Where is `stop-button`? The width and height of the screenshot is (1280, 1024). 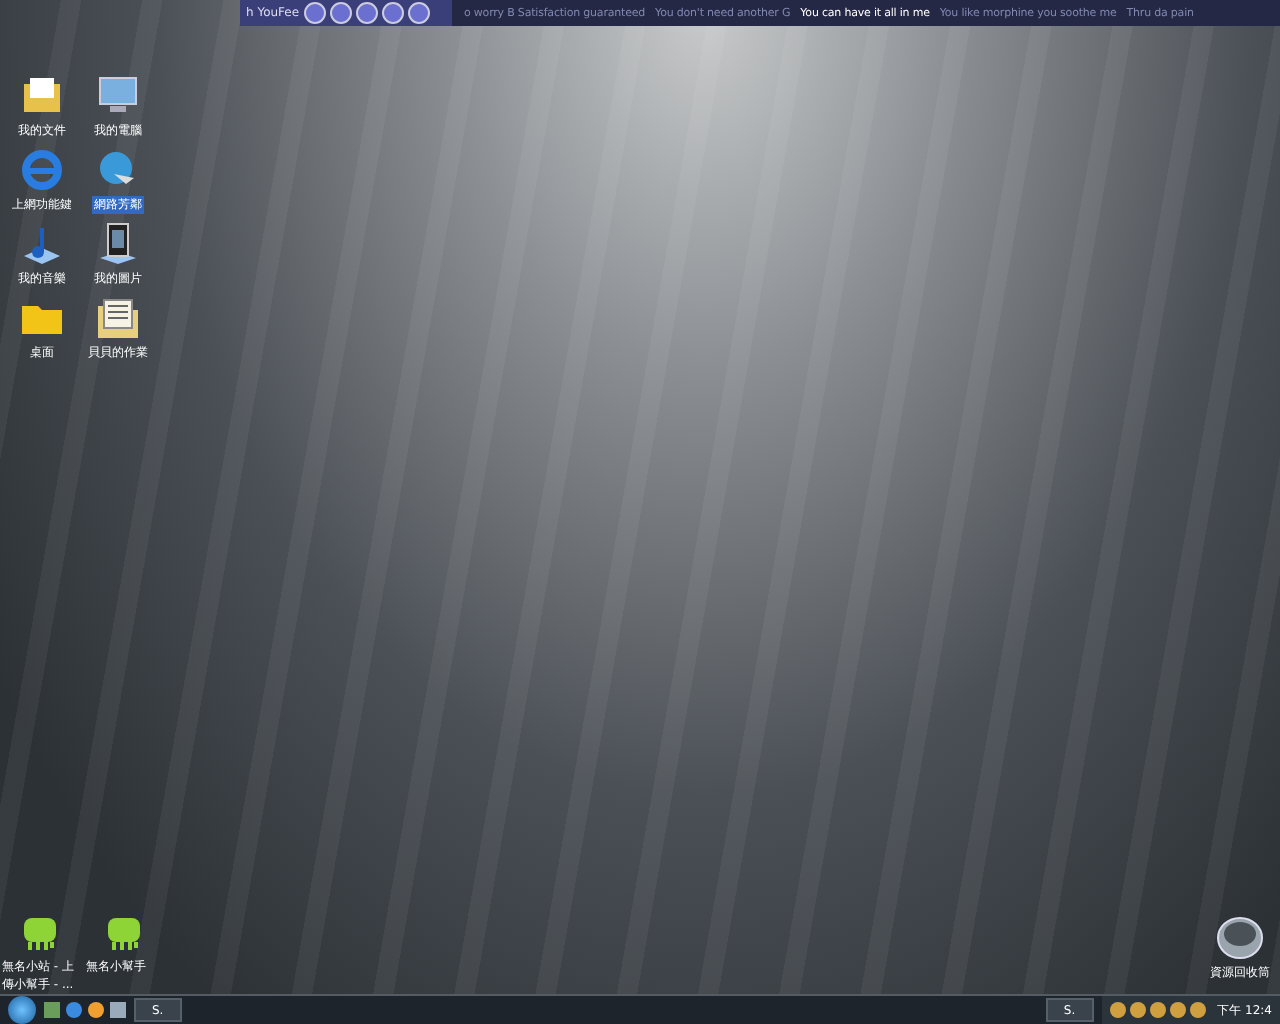 stop-button is located at coordinates (314, 13).